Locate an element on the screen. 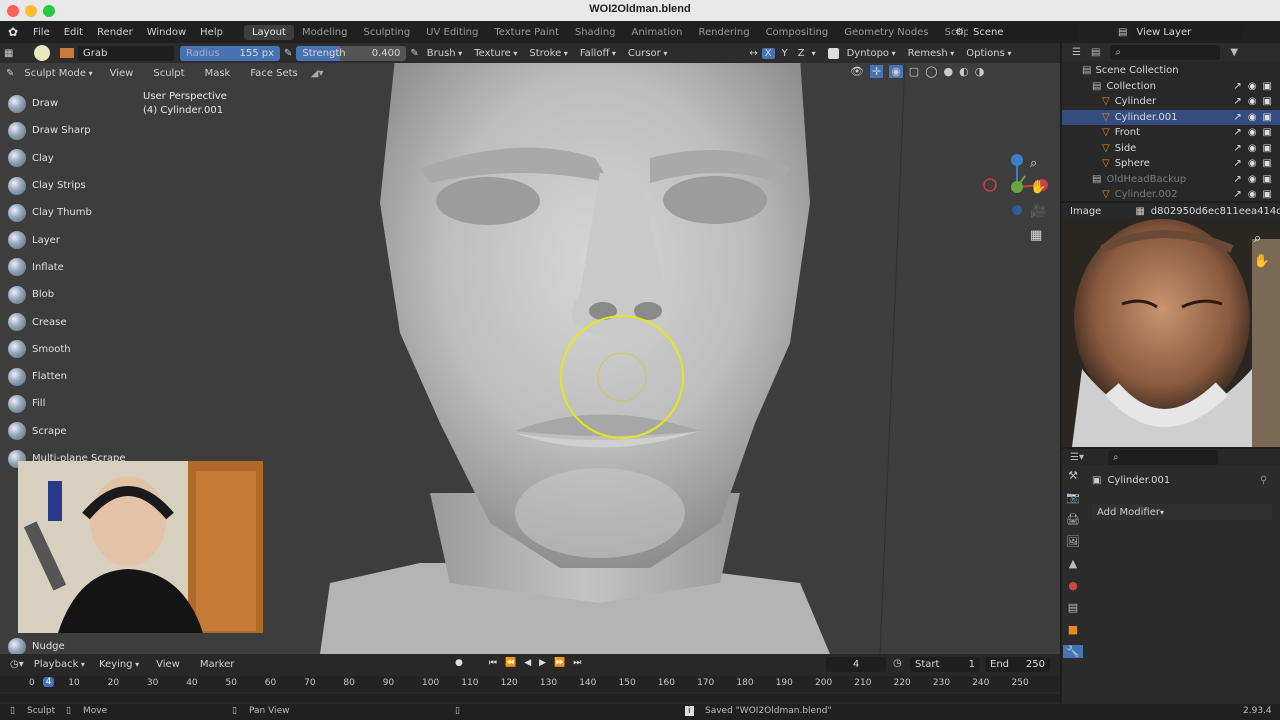 This screenshot has width=1280, height=720. timeline-view-menu: View is located at coordinates (168, 664).